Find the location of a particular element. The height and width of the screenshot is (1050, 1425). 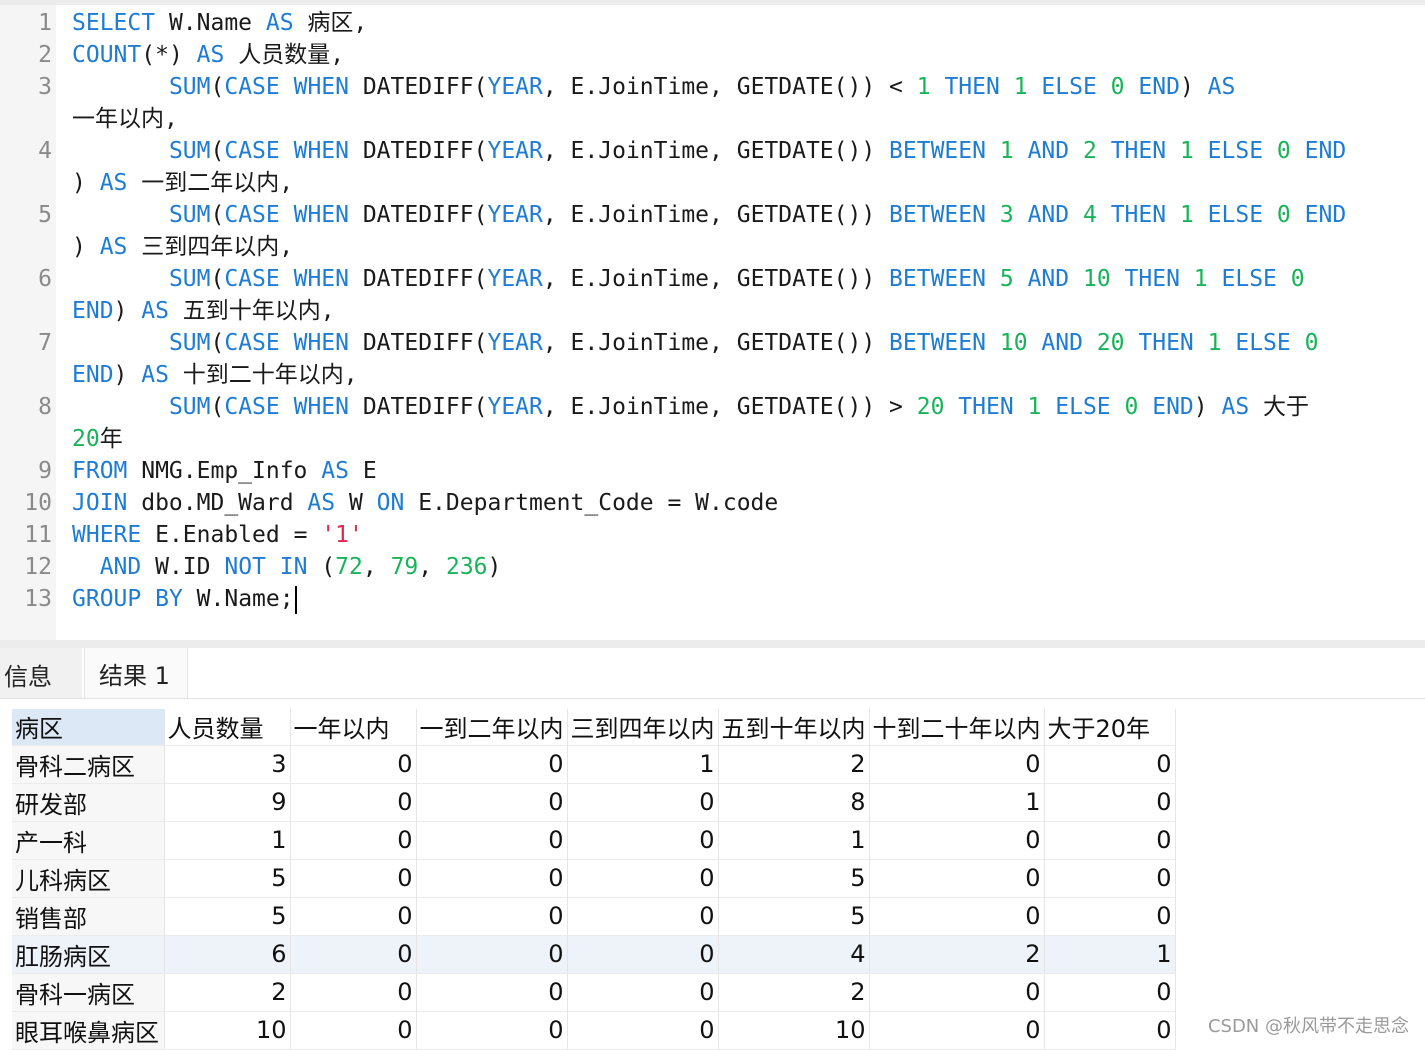

column-header: 病区 is located at coordinates (88, 727).